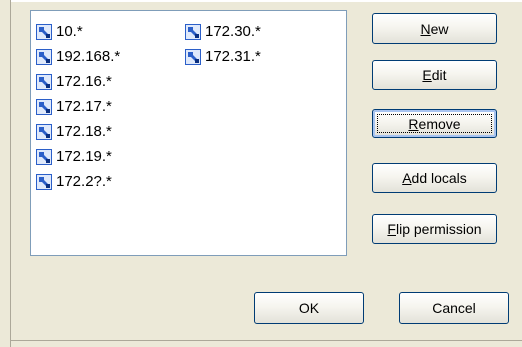 This screenshot has width=522, height=347. I want to click on list-item-label: 172.16.*, so click(84, 81).